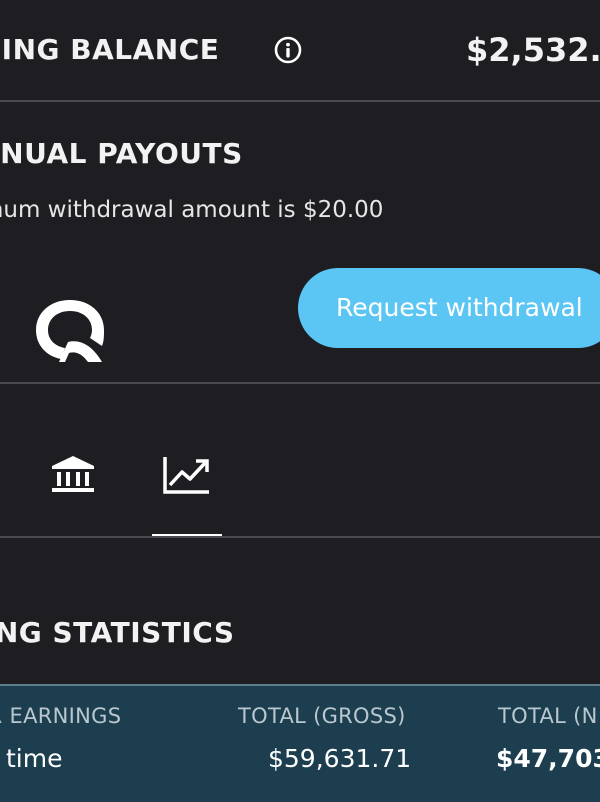 Image resolution: width=600 pixels, height=802 pixels. What do you see at coordinates (533, 50) in the screenshot?
I see `pending-balance-amount: $2,532.0` at bounding box center [533, 50].